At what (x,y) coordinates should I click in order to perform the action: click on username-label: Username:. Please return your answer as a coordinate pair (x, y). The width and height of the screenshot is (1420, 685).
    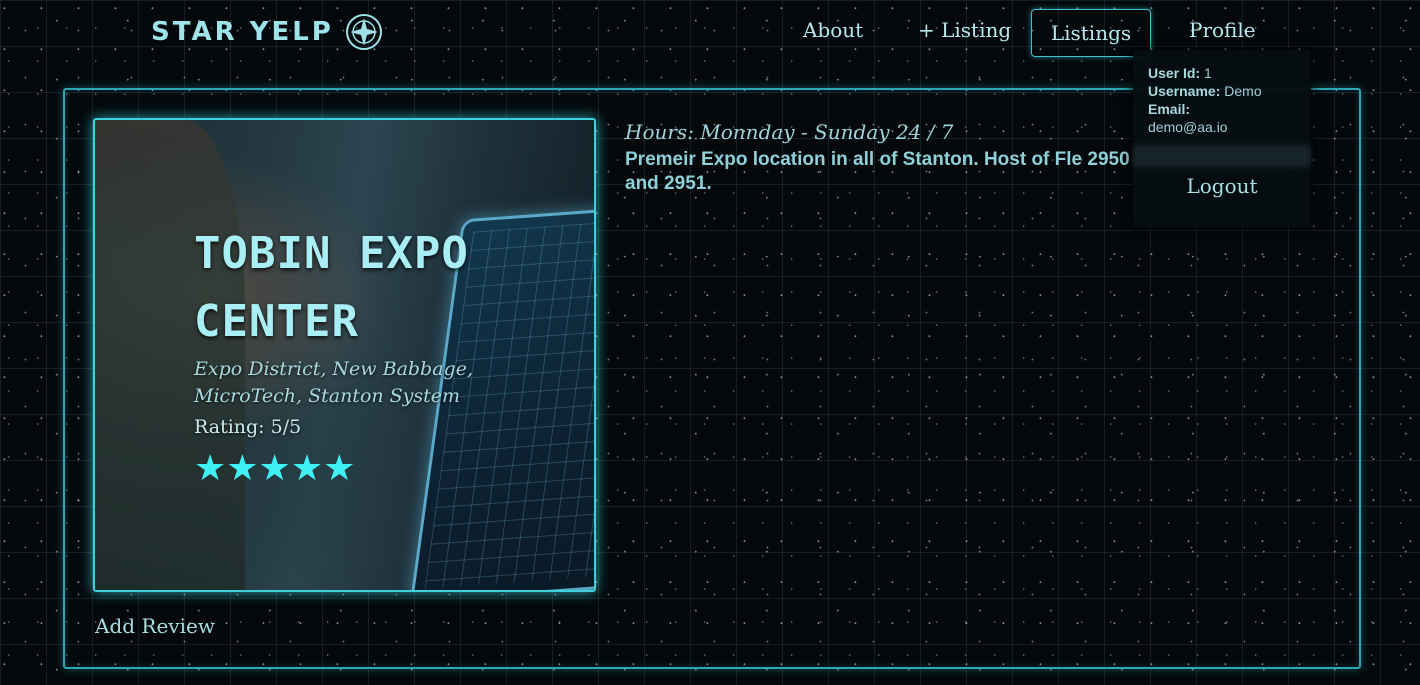
    Looking at the image, I should click on (1184, 91).